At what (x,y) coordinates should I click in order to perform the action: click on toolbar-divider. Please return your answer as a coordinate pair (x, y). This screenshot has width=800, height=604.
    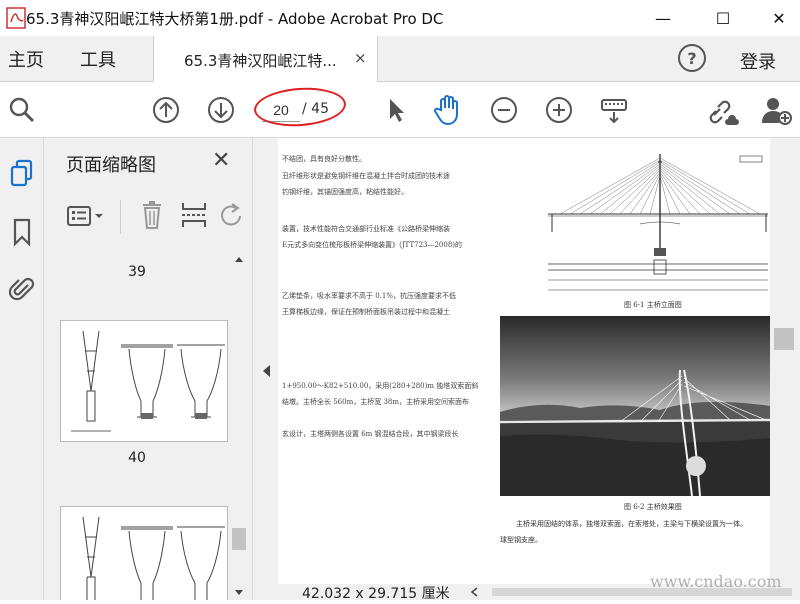
    Looking at the image, I should click on (120, 217).